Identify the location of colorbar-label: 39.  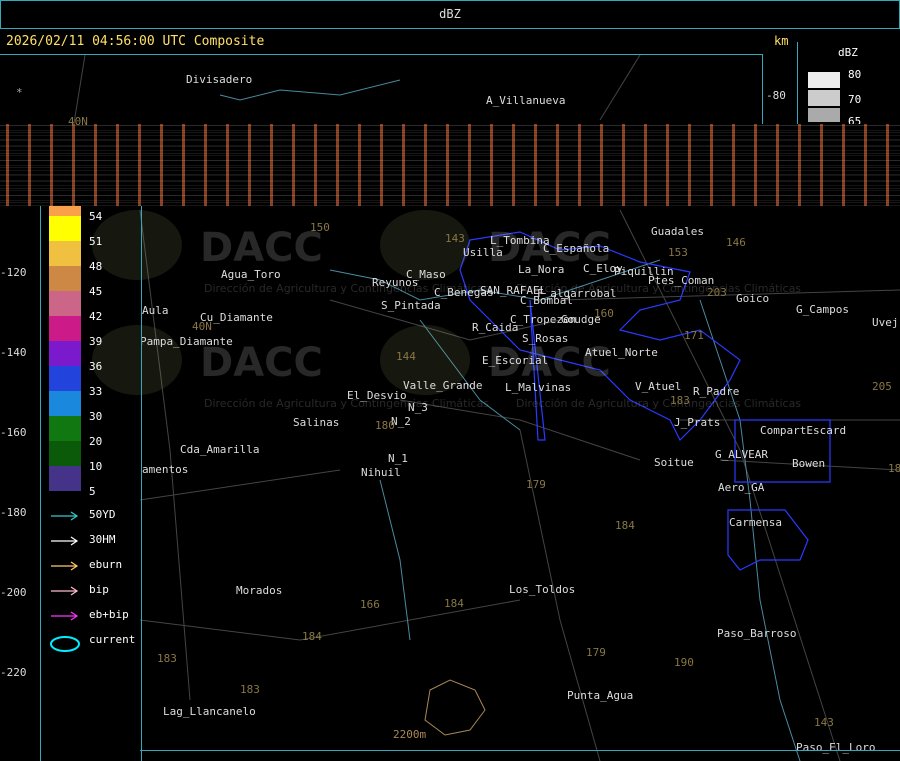
(96, 341).